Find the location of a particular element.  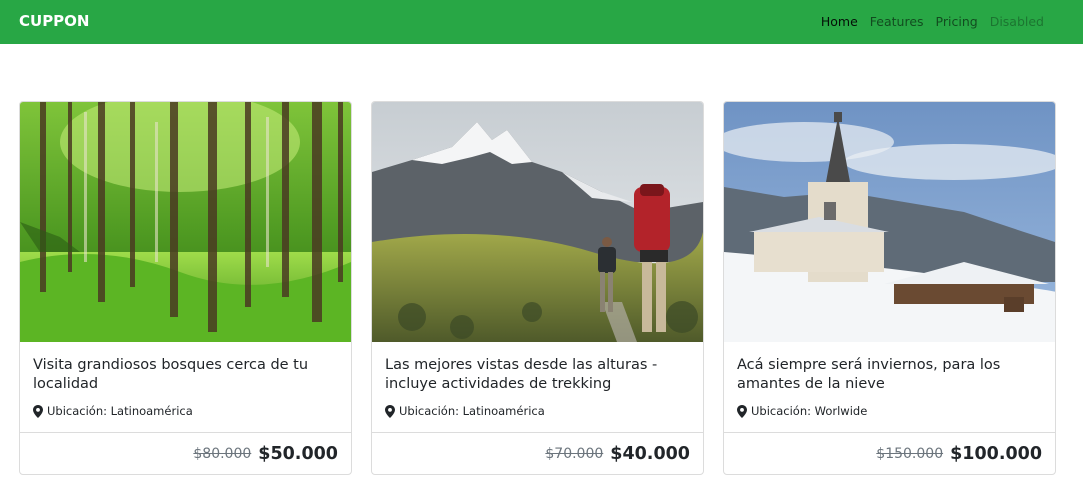

new-price: $40.000 is located at coordinates (650, 453).